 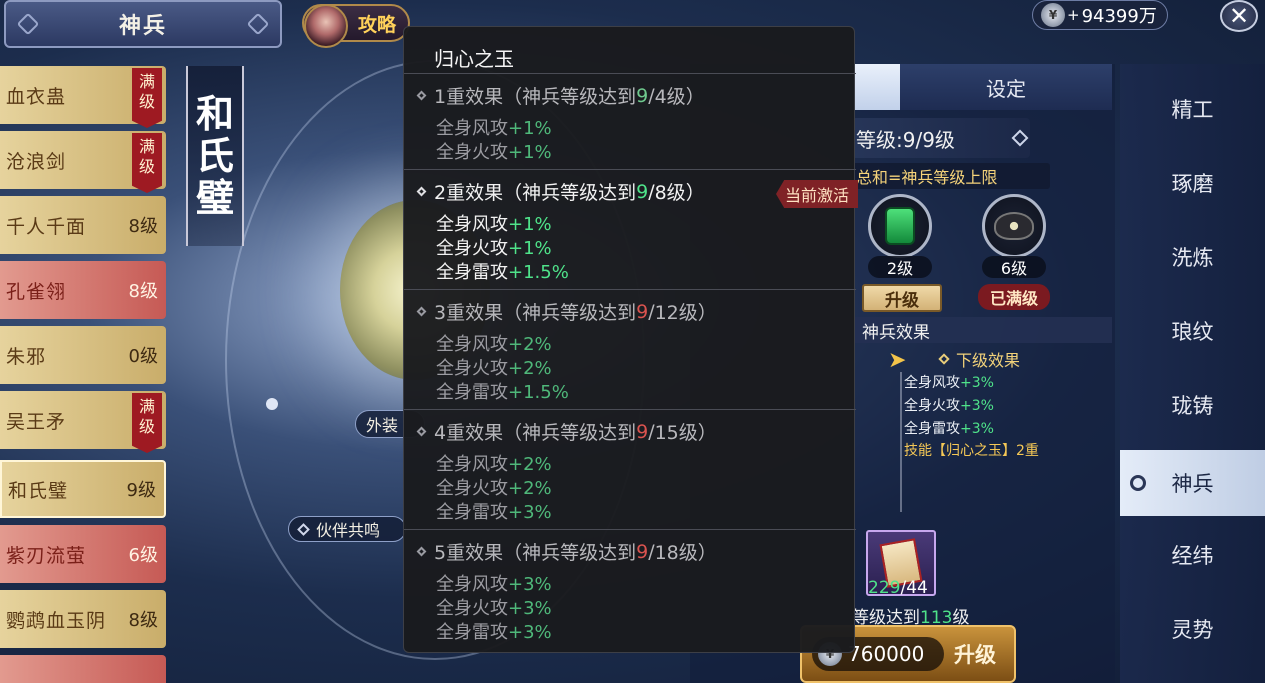 I want to click on coin-icon: ¥, so click(x=1053, y=15).